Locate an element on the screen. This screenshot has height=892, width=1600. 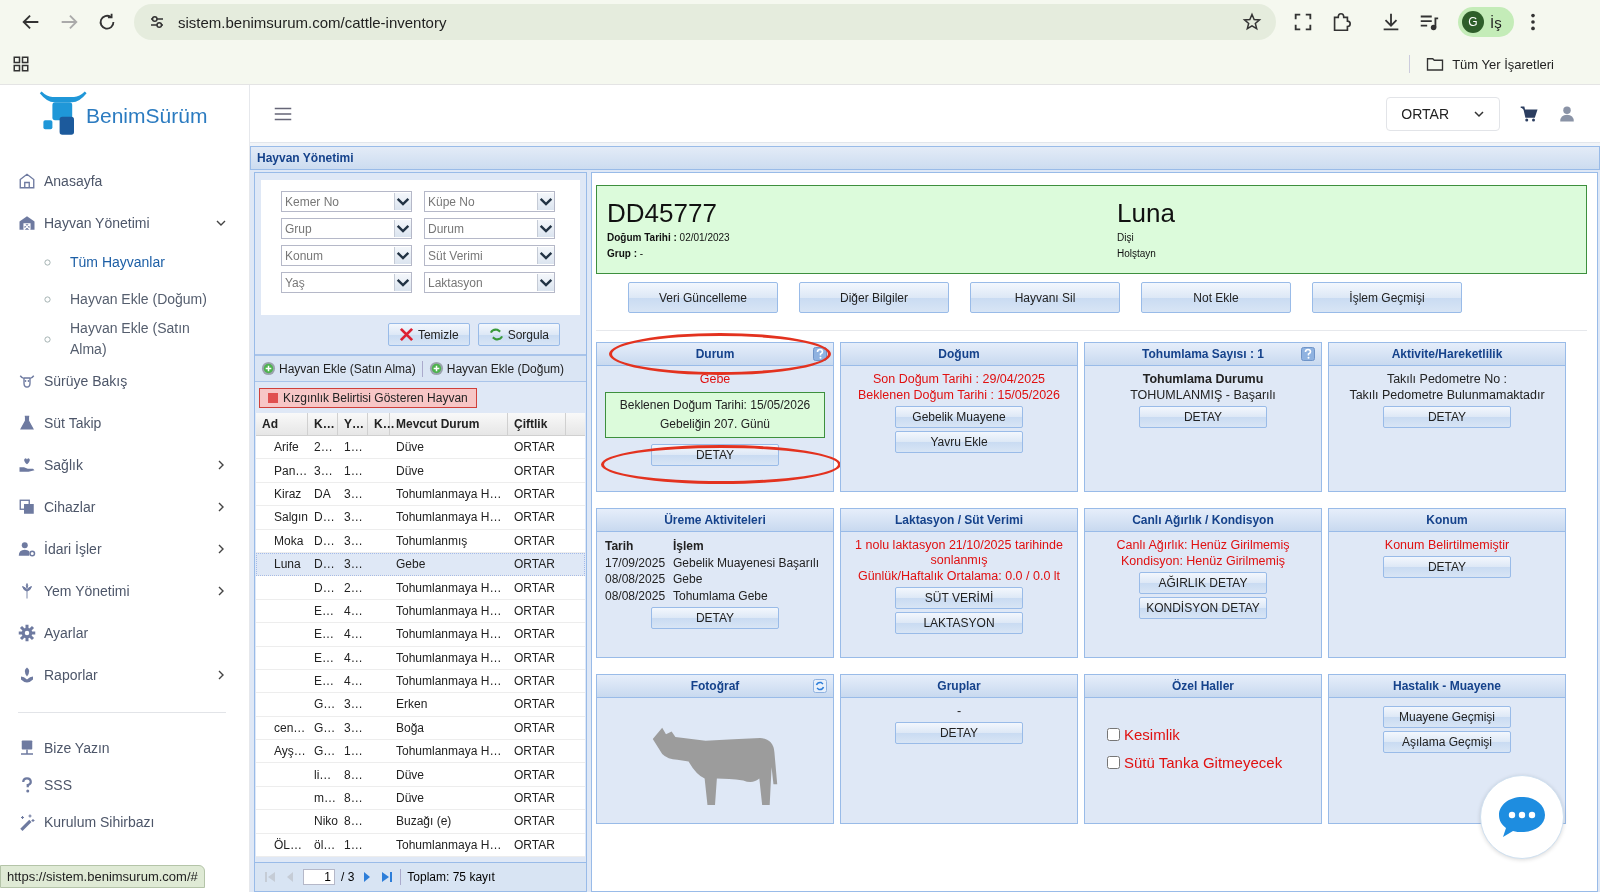
checkbox-option: Kesimlik is located at coordinates (1143, 734).